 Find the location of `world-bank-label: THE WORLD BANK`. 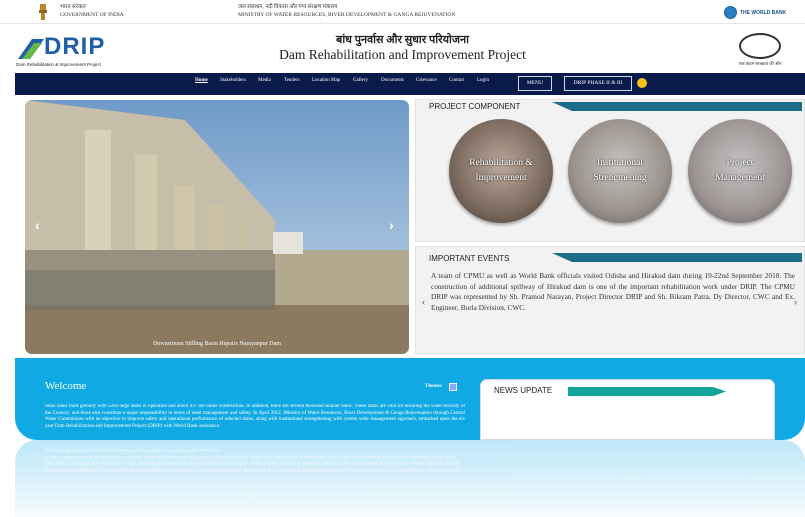

world-bank-label: THE WORLD BANK is located at coordinates (763, 12).